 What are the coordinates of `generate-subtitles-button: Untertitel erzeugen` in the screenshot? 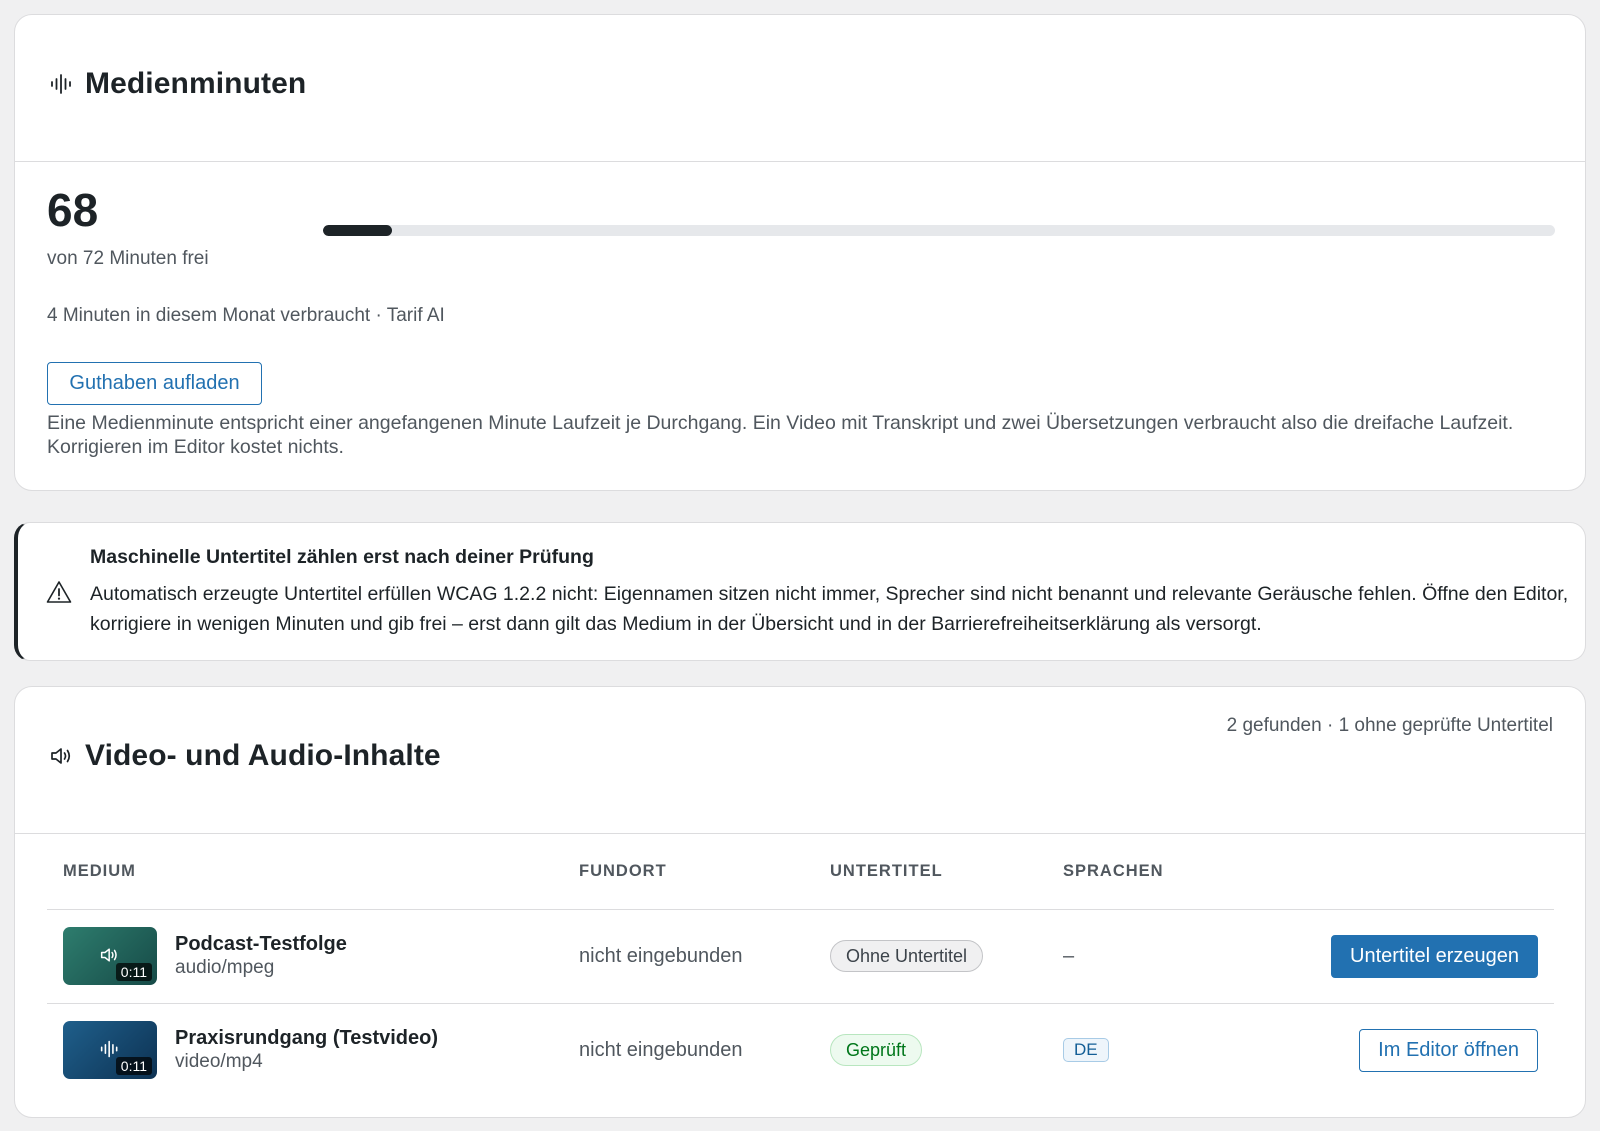 It's located at (1434, 956).